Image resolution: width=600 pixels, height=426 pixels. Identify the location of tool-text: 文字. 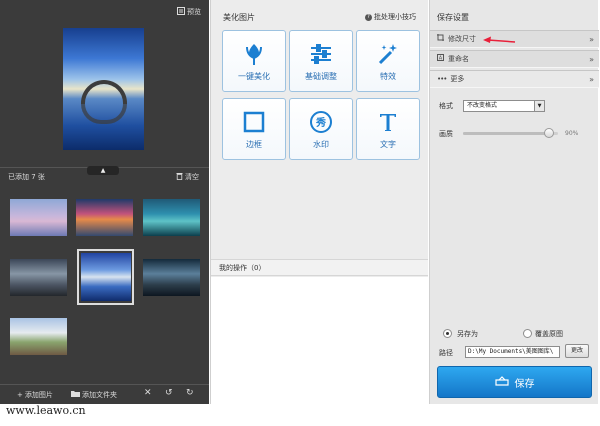
(388, 129).